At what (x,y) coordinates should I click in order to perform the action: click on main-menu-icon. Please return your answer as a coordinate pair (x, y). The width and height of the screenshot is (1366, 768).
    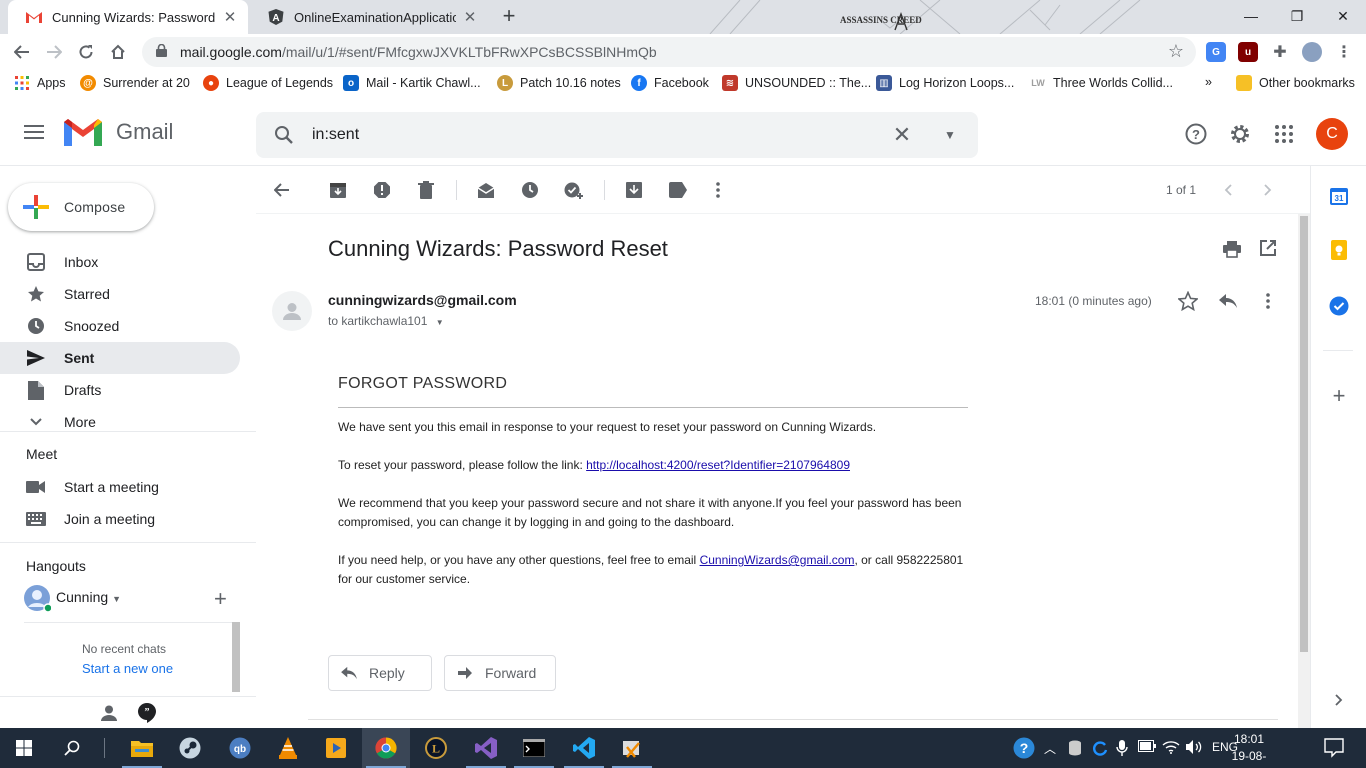
    Looking at the image, I should click on (34, 132).